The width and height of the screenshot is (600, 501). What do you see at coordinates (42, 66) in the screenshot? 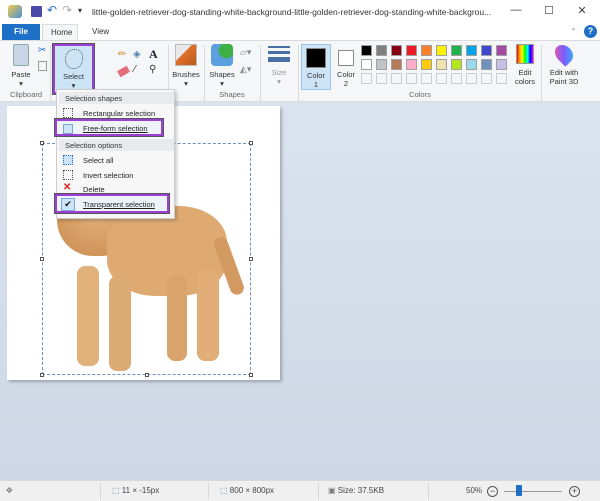
I see `copy-icon` at bounding box center [42, 66].